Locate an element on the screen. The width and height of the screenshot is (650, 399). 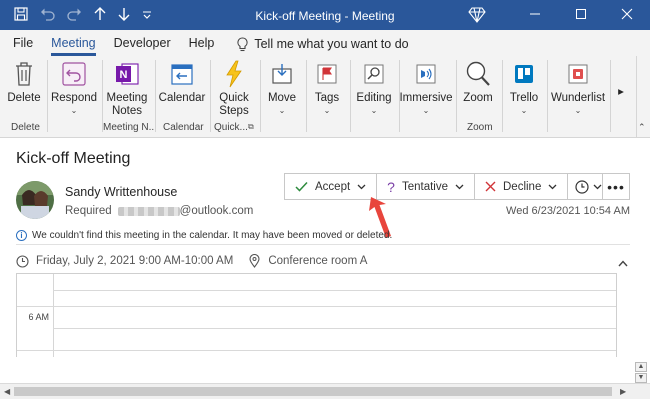
dialog-launcher-icon: ⧉ is located at coordinates (251, 127).